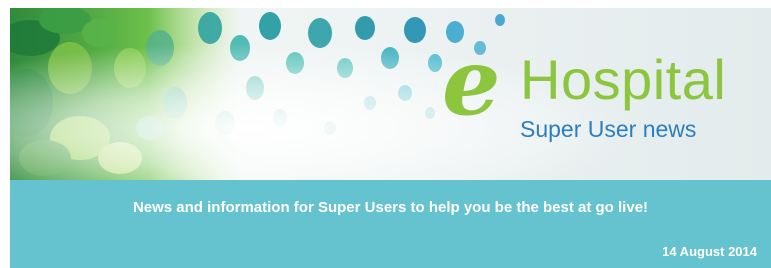 Image resolution: width=771 pixels, height=268 pixels. I want to click on logo-wordmark: Hospital, so click(623, 79).